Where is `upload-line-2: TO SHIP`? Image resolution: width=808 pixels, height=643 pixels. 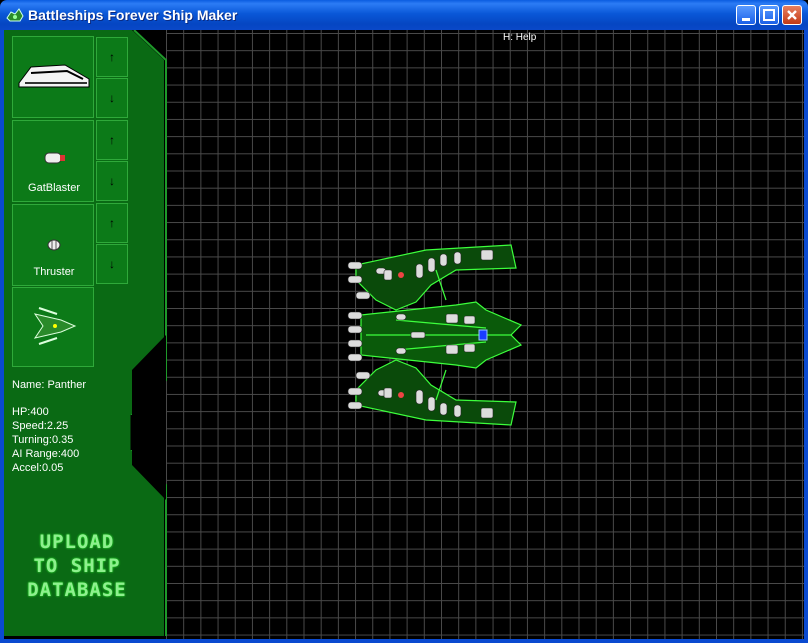
upload-line-2: TO SHIP is located at coordinates (77, 566).